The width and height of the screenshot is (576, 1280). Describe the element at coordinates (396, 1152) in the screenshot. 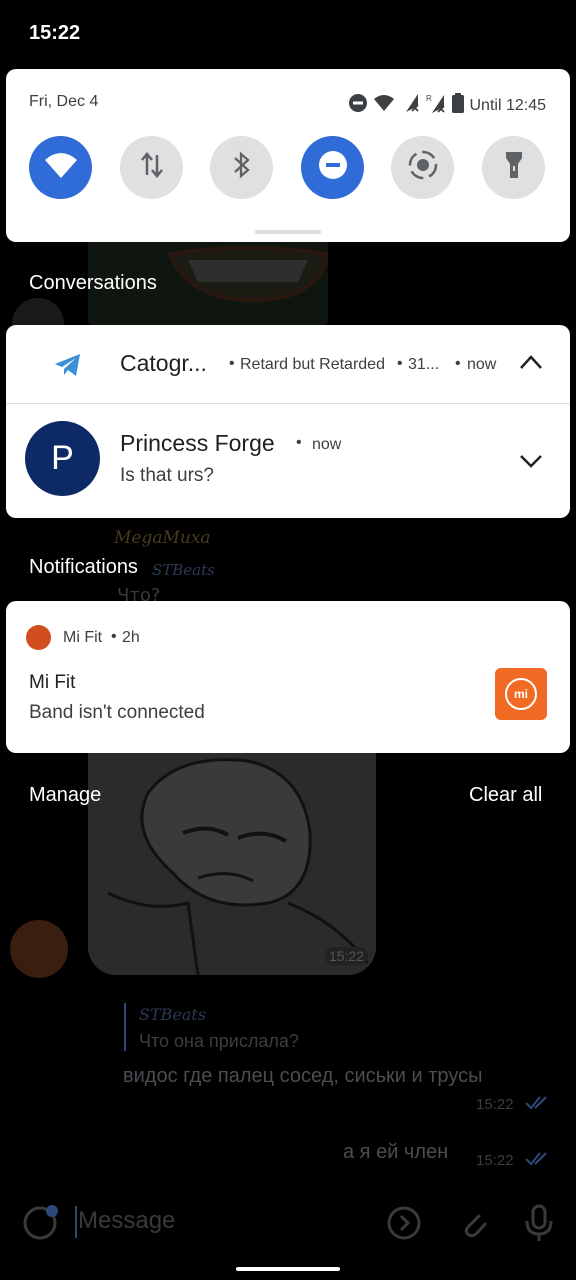

I see `bg-msg2: а я ей член` at that location.